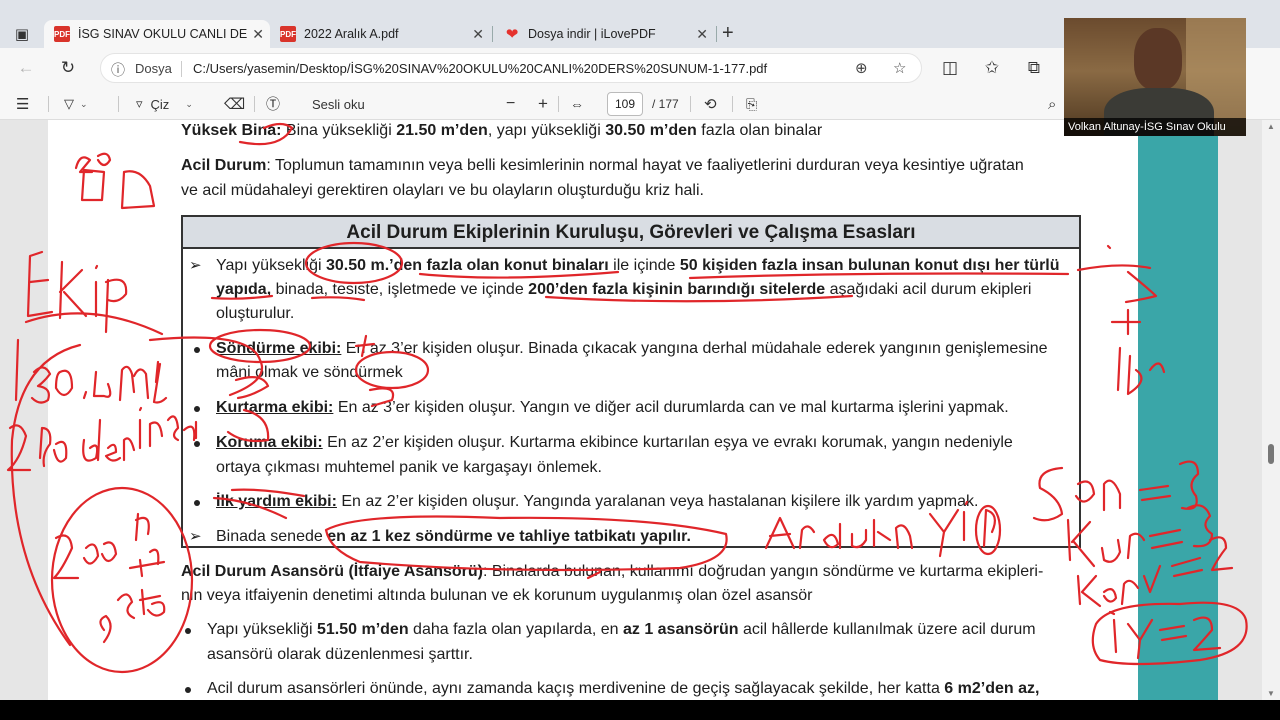  What do you see at coordinates (1155, 127) in the screenshot?
I see `webcam-caption: Volkan Altunay-İSG Sınav Okulu` at bounding box center [1155, 127].